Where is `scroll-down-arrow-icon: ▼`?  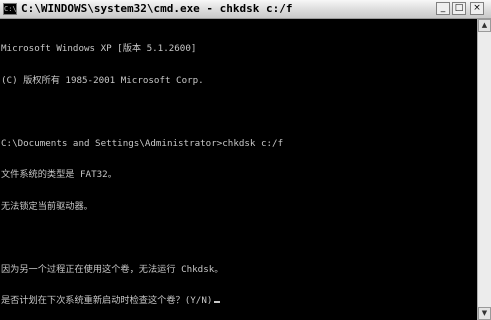
scroll-down-arrow-icon: ▼ is located at coordinates (484, 313).